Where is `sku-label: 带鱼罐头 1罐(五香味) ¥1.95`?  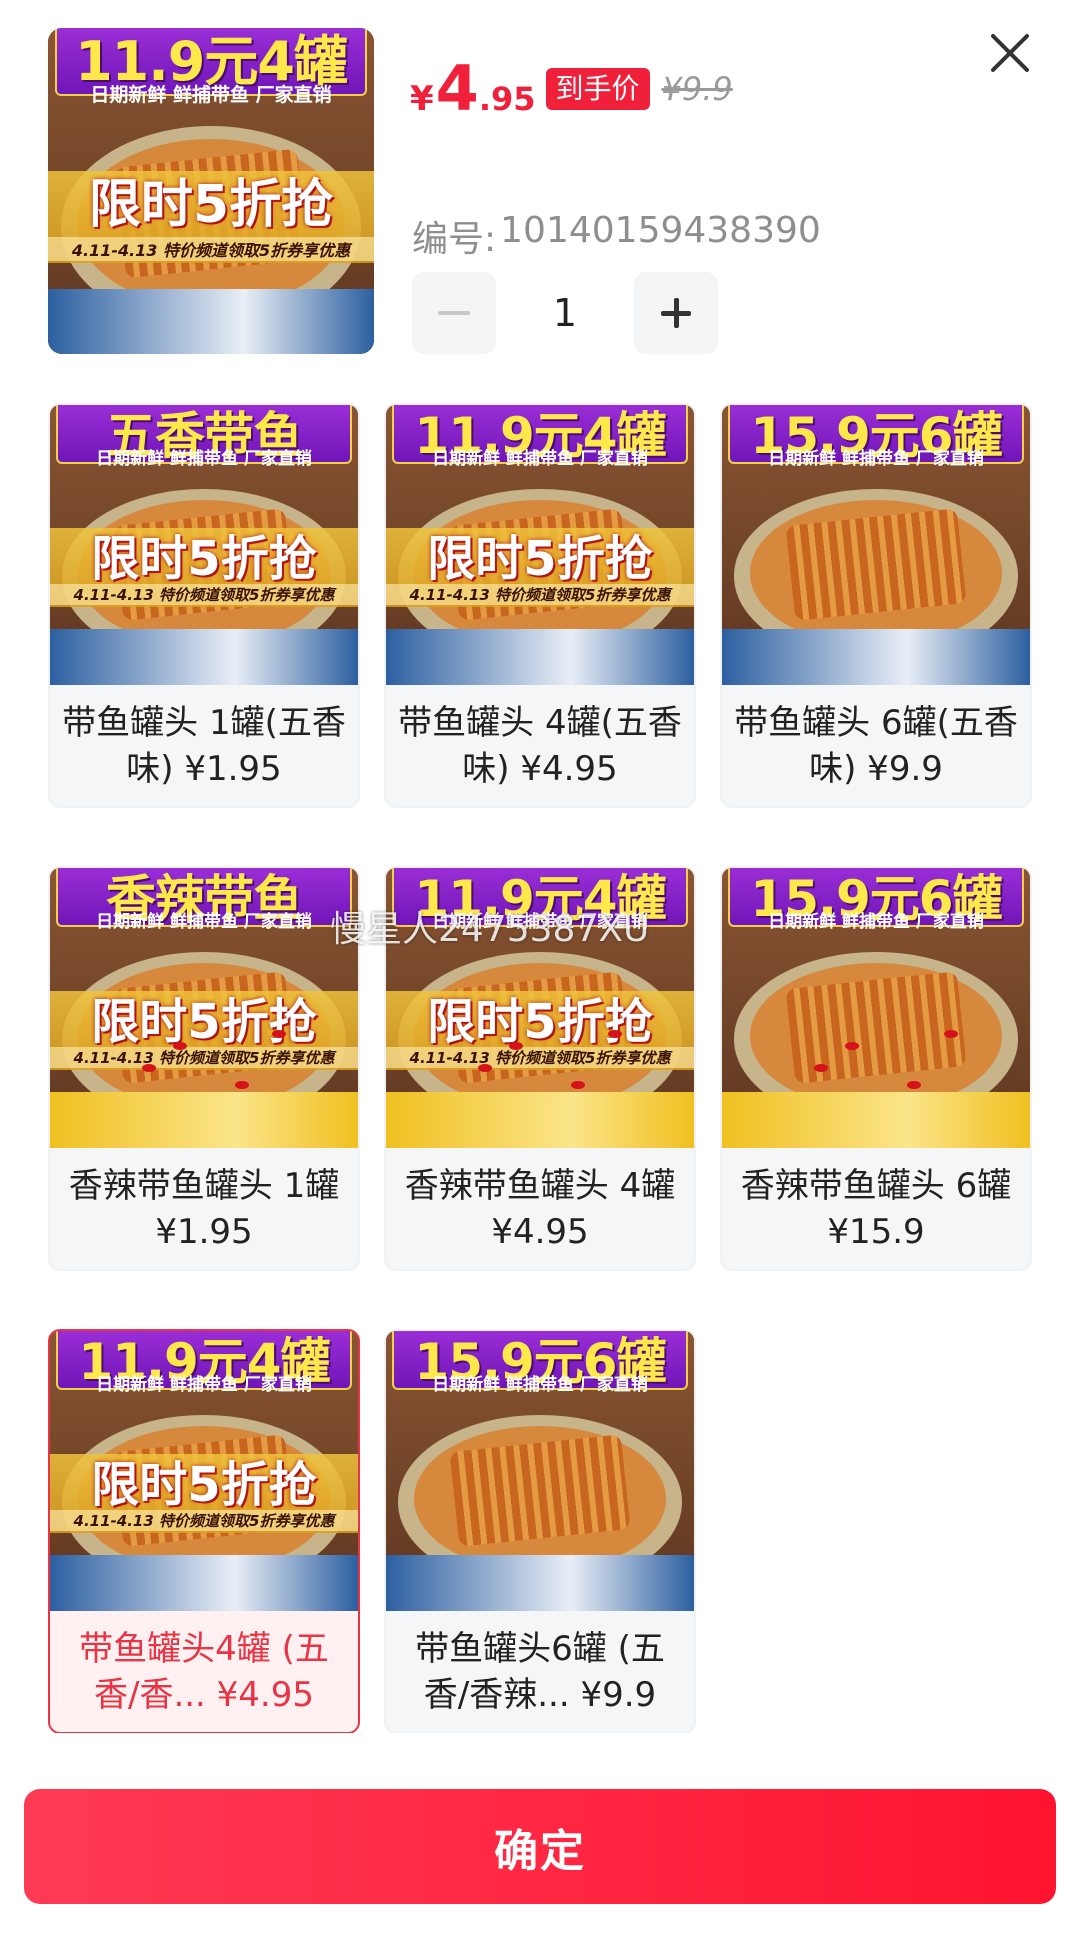
sku-label: 带鱼罐头 1罐(五香味) ¥1.95 is located at coordinates (204, 745).